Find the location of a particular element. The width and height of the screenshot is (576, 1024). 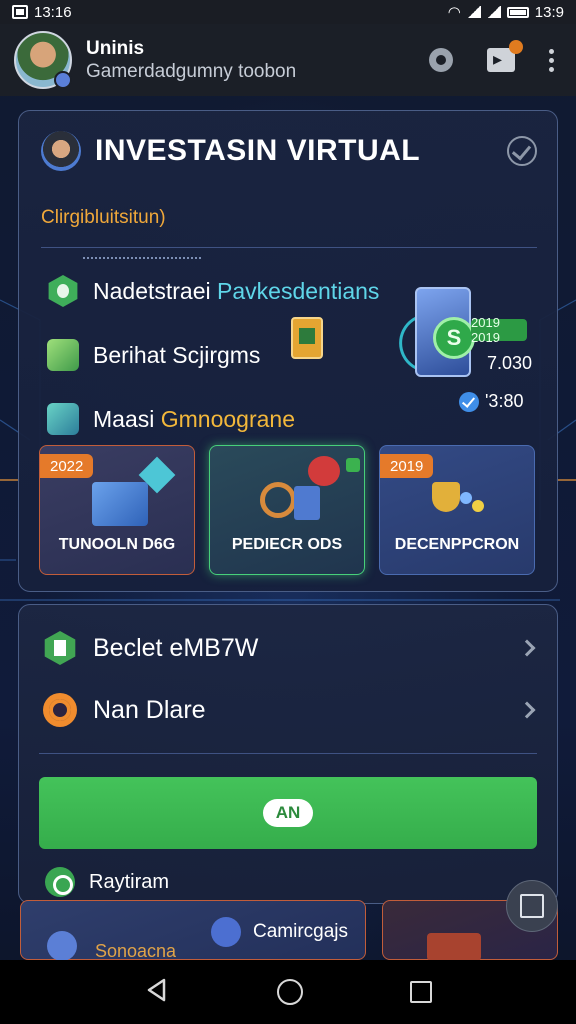

settings-icon is located at coordinates (60, 882).